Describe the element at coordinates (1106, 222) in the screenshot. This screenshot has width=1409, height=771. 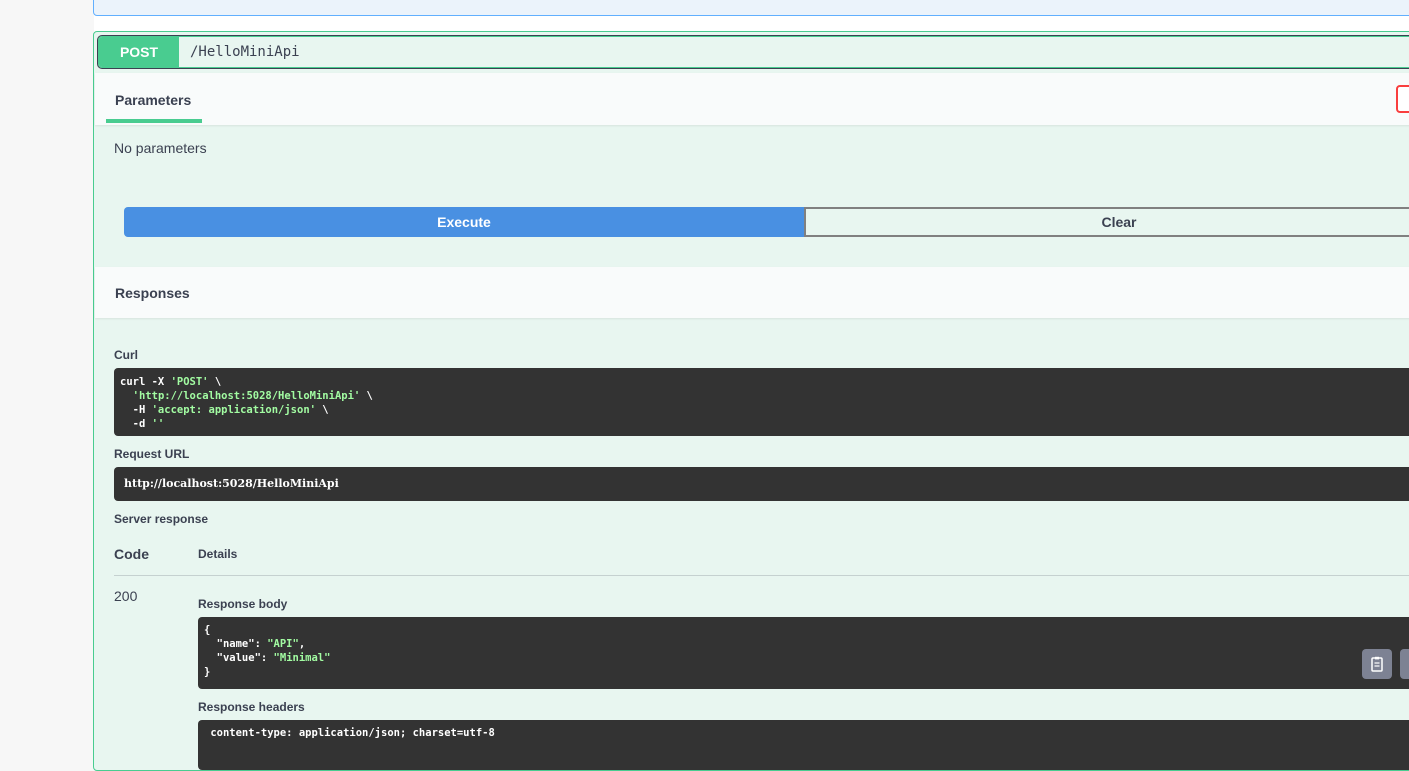
I see `clear-button: Clear` at that location.